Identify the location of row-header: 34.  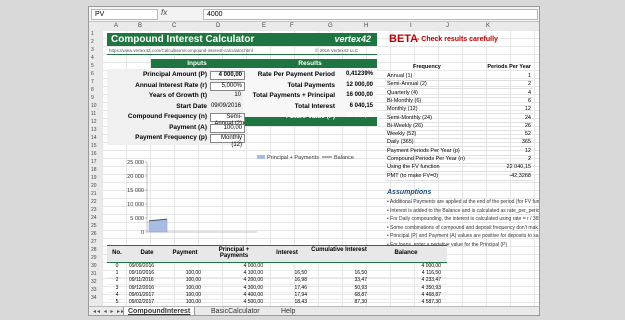
(94, 298).